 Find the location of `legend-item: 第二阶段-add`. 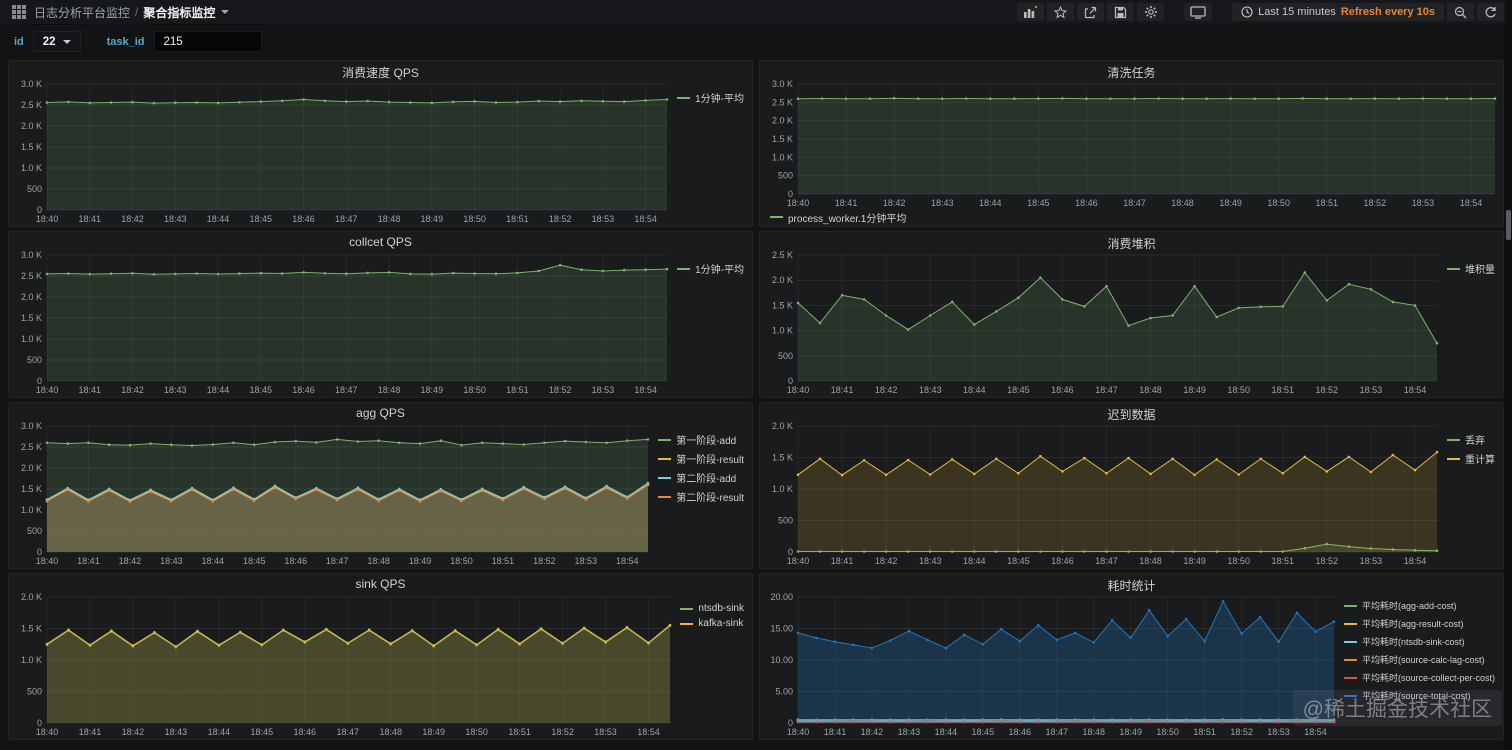

legend-item: 第二阶段-add is located at coordinates (701, 477).